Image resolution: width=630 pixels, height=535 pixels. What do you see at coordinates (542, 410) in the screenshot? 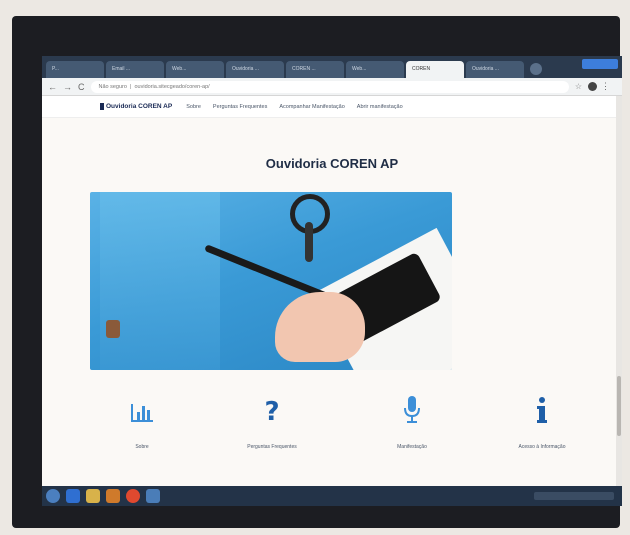
I see `info-icon` at bounding box center [542, 410].